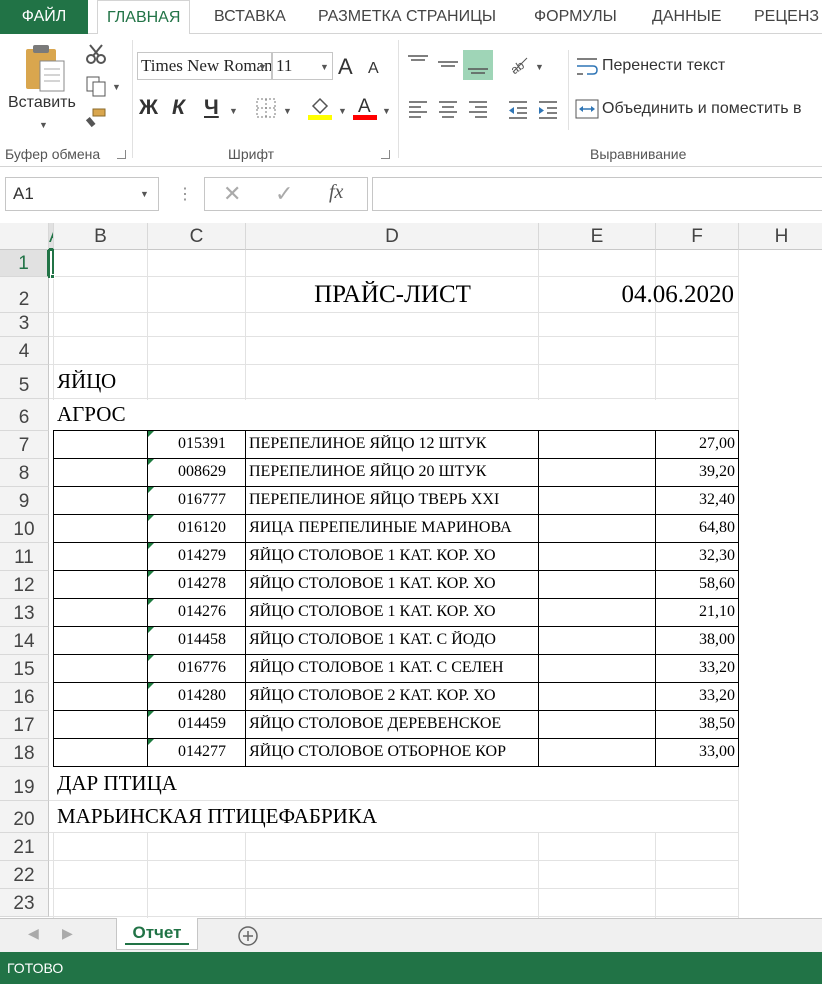  I want to click on row-header: 12, so click(24, 585).